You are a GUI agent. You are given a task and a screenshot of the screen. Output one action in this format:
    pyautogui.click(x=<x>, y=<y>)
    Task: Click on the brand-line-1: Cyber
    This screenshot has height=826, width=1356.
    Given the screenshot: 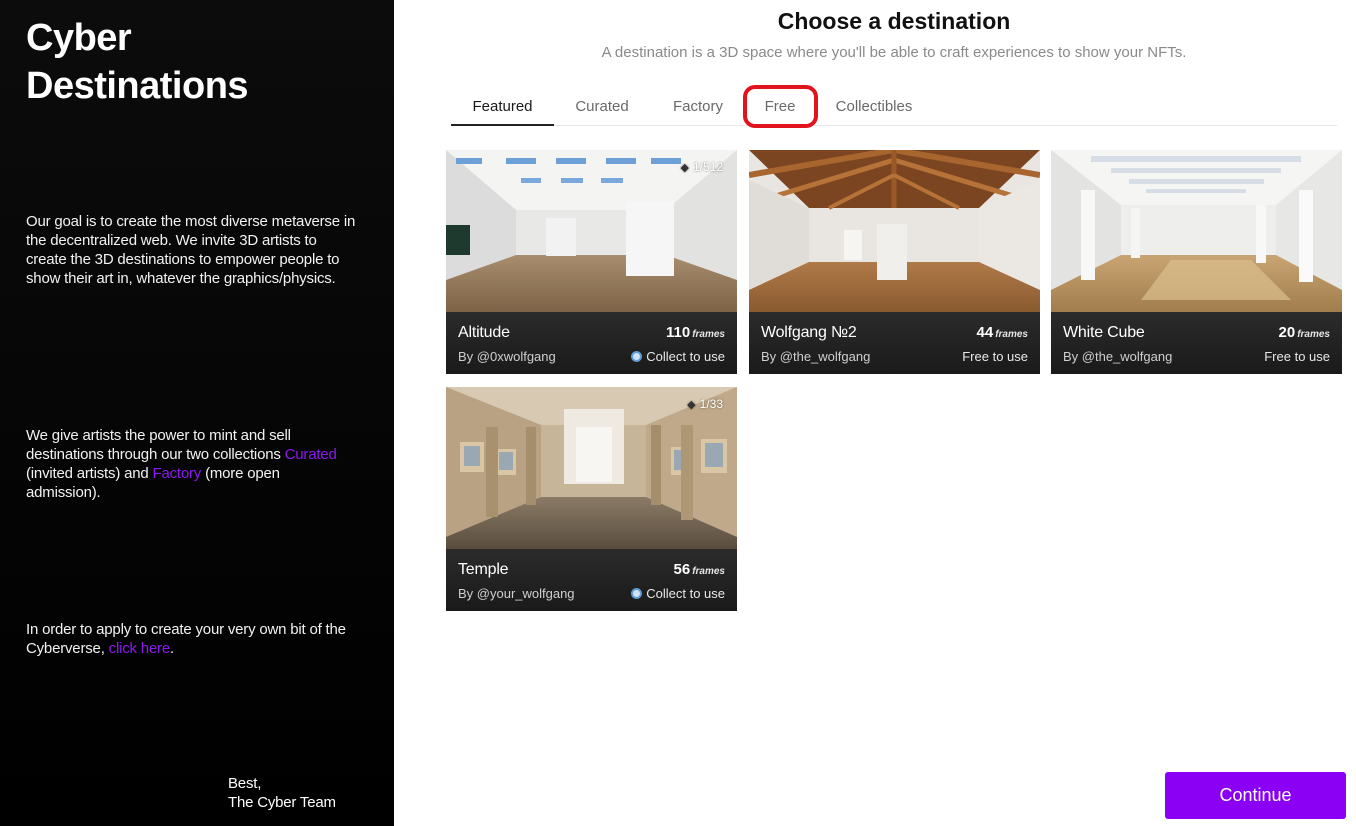 What is the action you would take?
    pyautogui.click(x=79, y=38)
    